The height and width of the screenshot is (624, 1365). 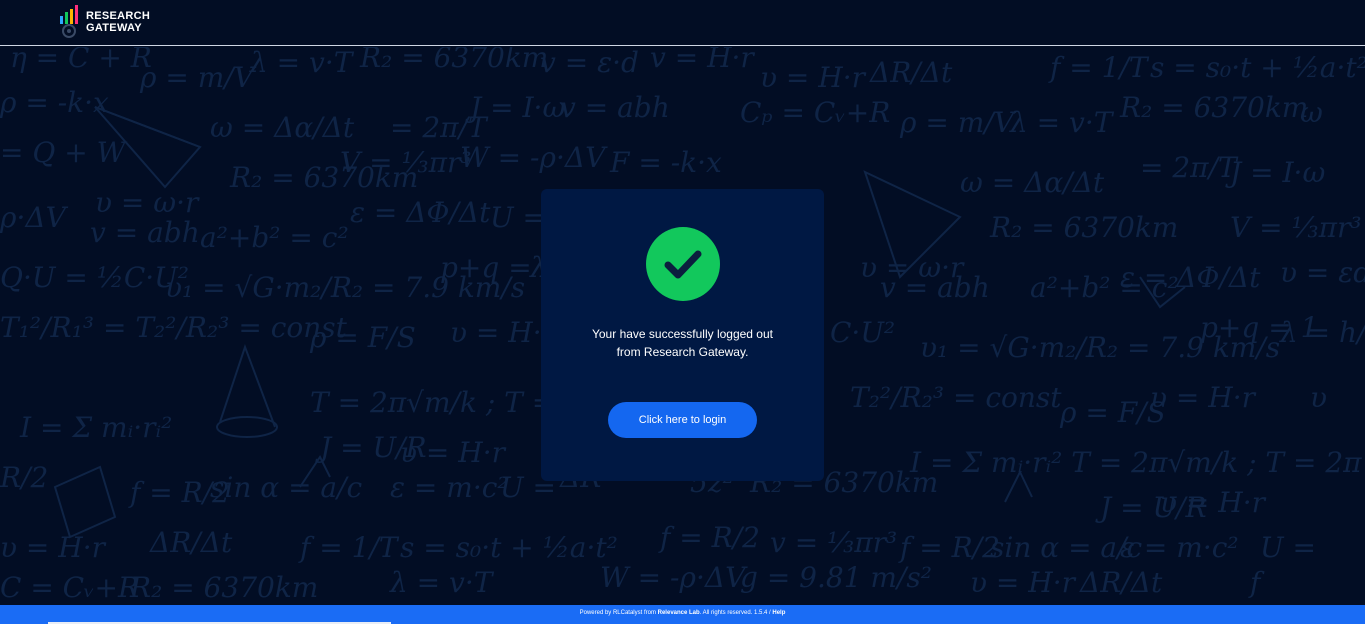 I want to click on svg-text: v = H·r, so click(x=702, y=60).